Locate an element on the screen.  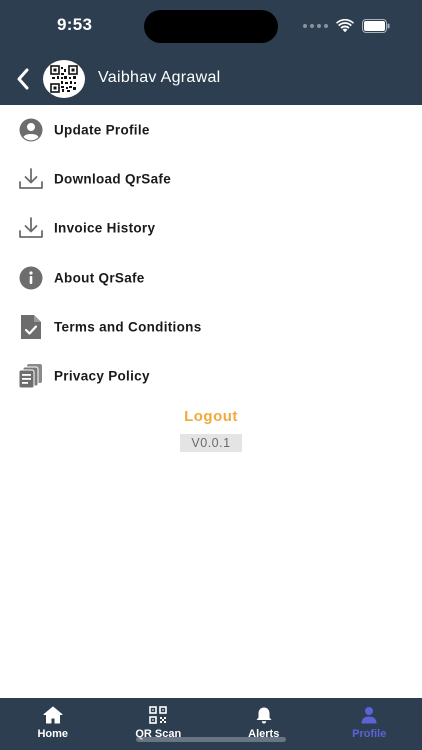
status-icons is located at coordinates (346, 26).